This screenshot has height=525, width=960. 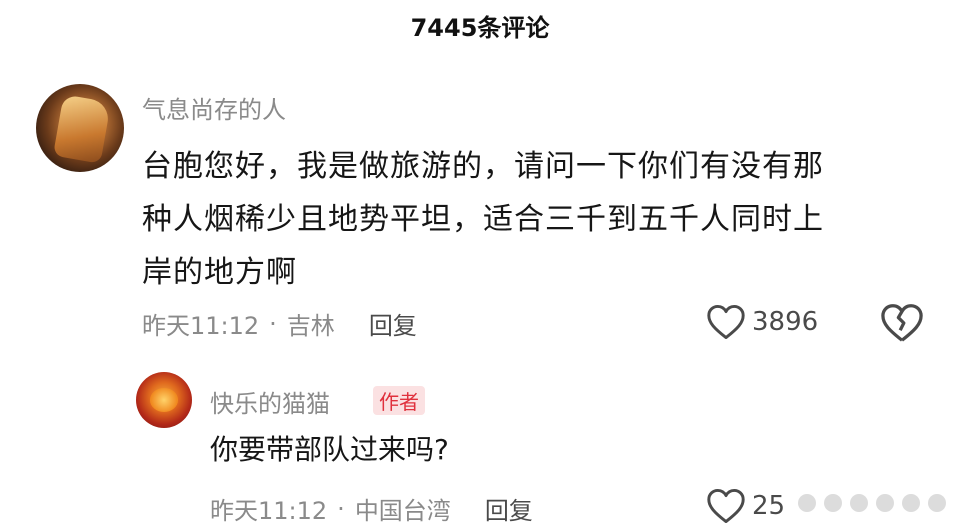 I want to click on like-button: 3896, so click(x=762, y=322).